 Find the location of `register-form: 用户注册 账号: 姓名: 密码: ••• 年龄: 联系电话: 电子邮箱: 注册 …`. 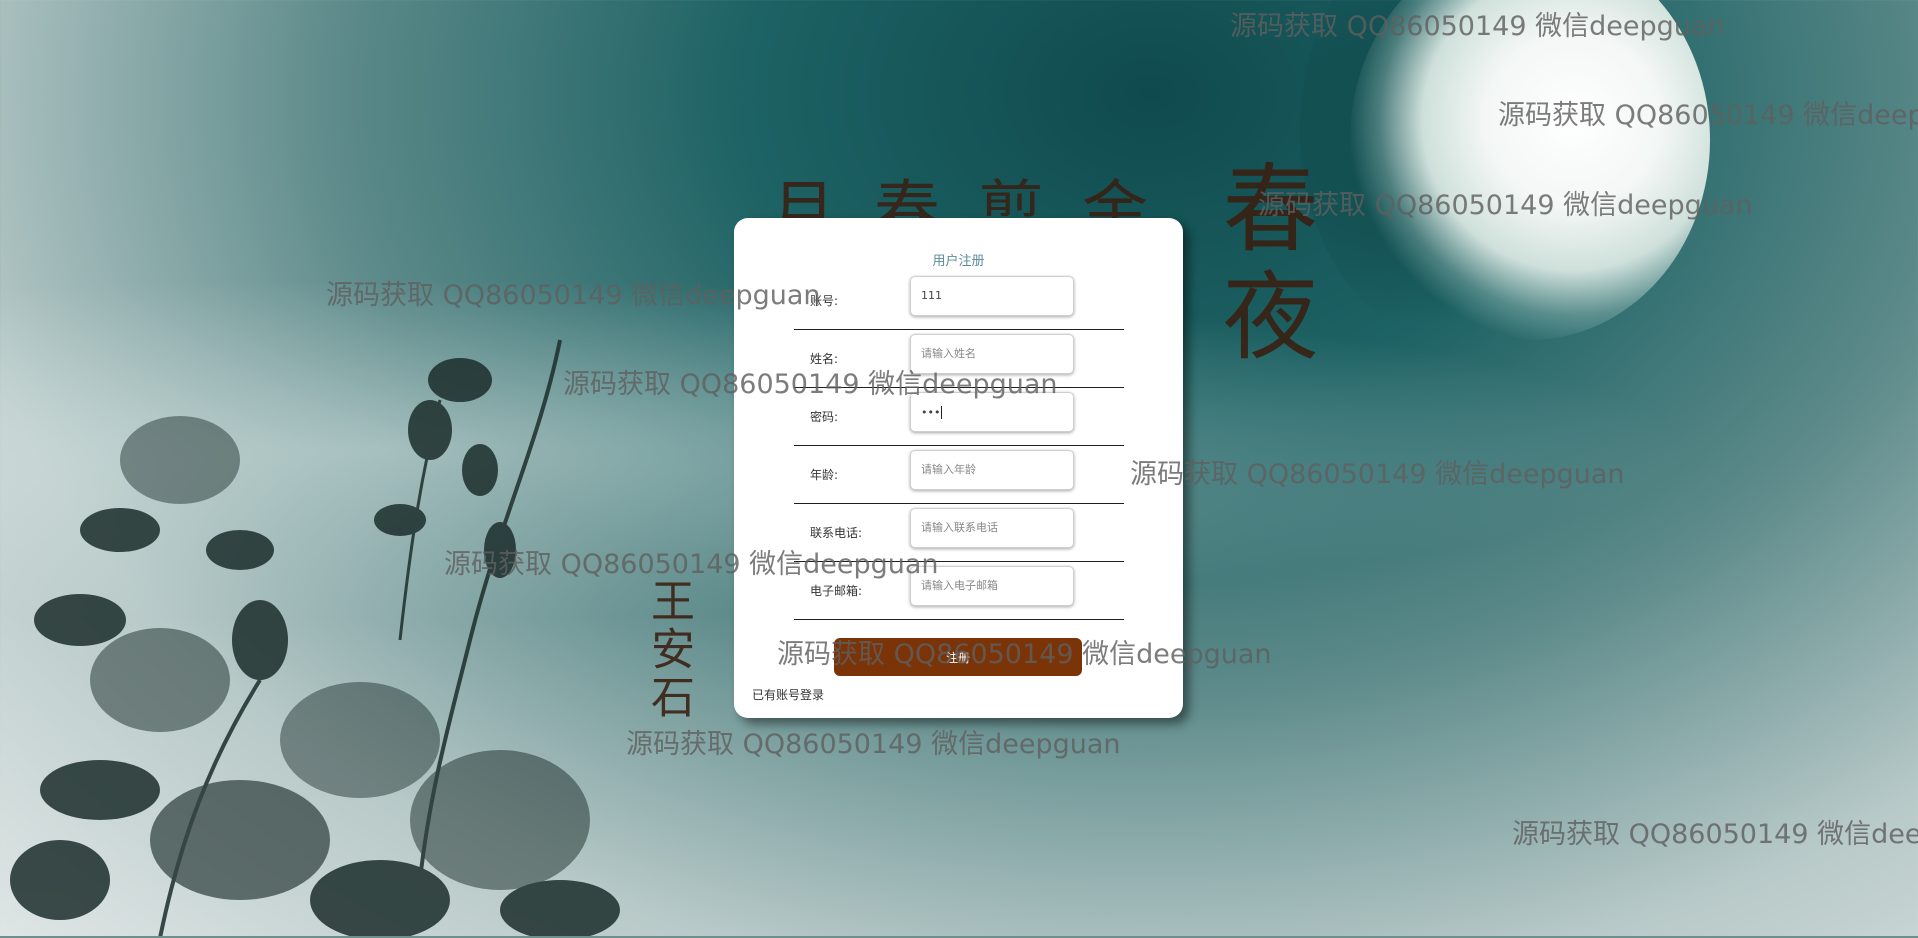

register-form: 用户注册 账号: 姓名: 密码: ••• 年龄: 联系电话: 电子邮箱: 注册 … is located at coordinates (958, 468).